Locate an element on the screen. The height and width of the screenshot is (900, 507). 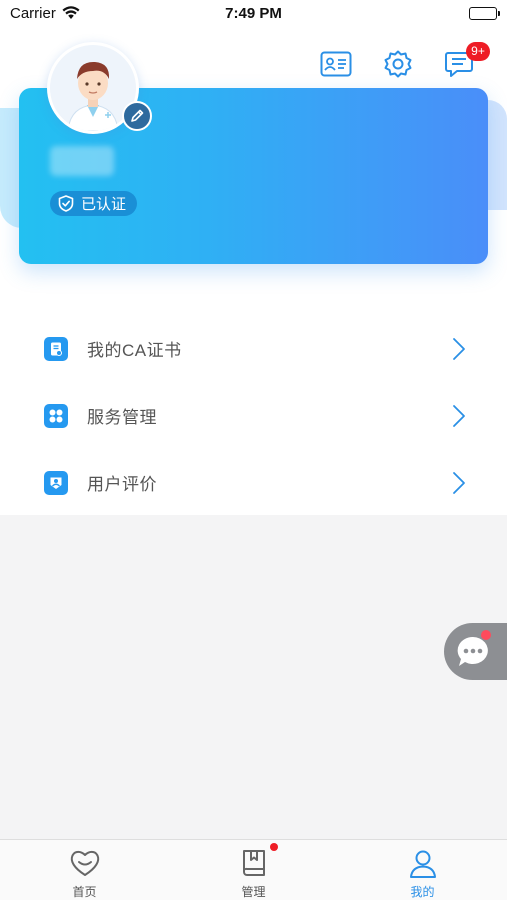
tab-management: 管理 is located at coordinates (253, 870).